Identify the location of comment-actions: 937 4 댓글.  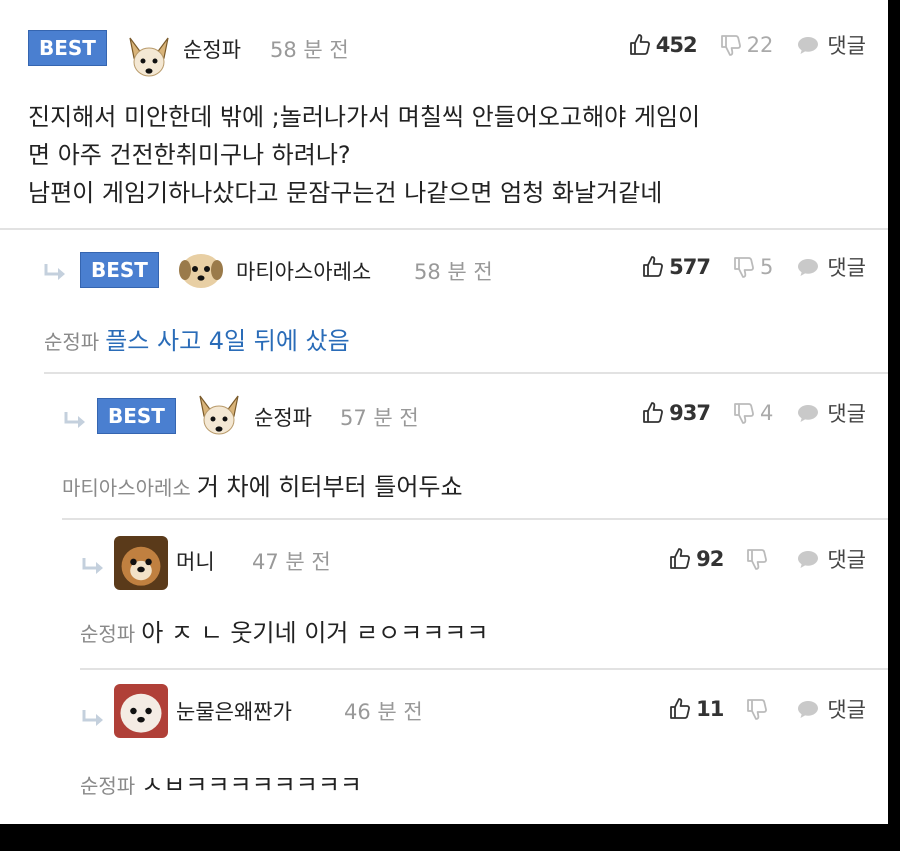
(742, 413).